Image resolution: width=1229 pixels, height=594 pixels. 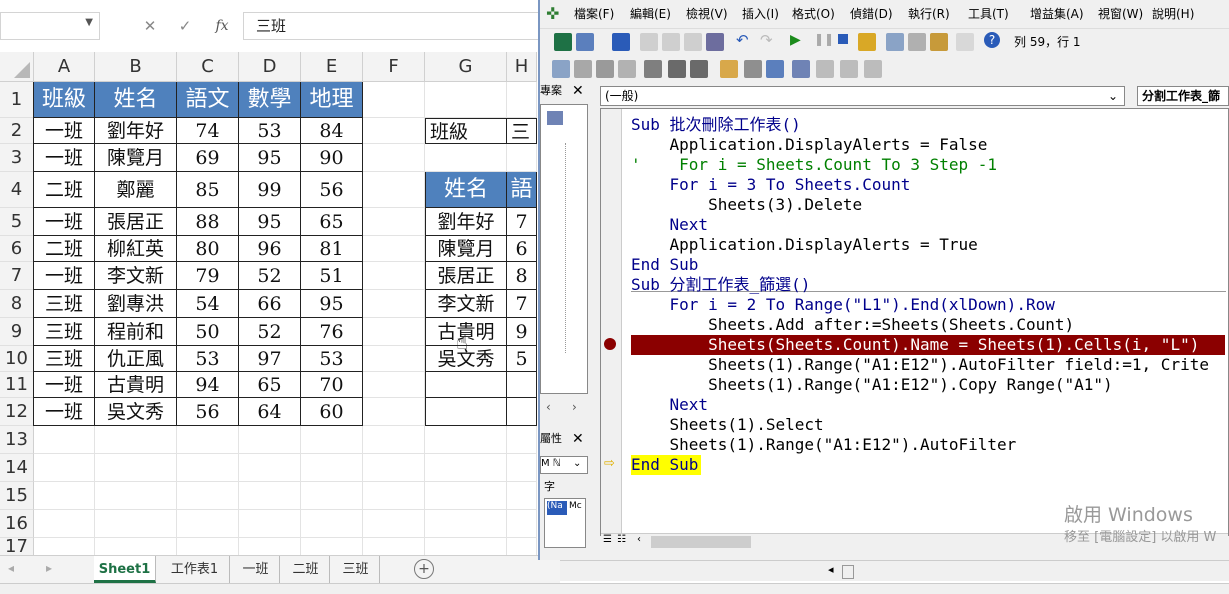 What do you see at coordinates (136, 249) in the screenshot?
I see `table-cell: 柳紅英` at bounding box center [136, 249].